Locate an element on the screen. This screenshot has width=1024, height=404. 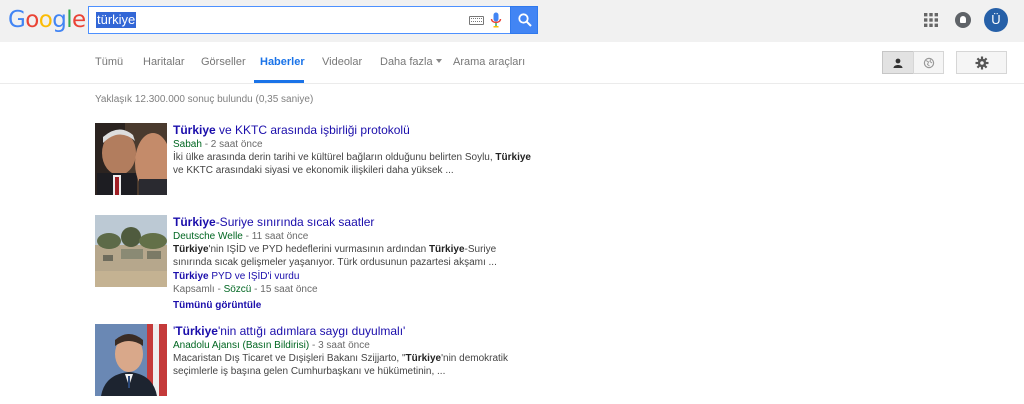
tab-more: Daha fazla is located at coordinates (411, 63).